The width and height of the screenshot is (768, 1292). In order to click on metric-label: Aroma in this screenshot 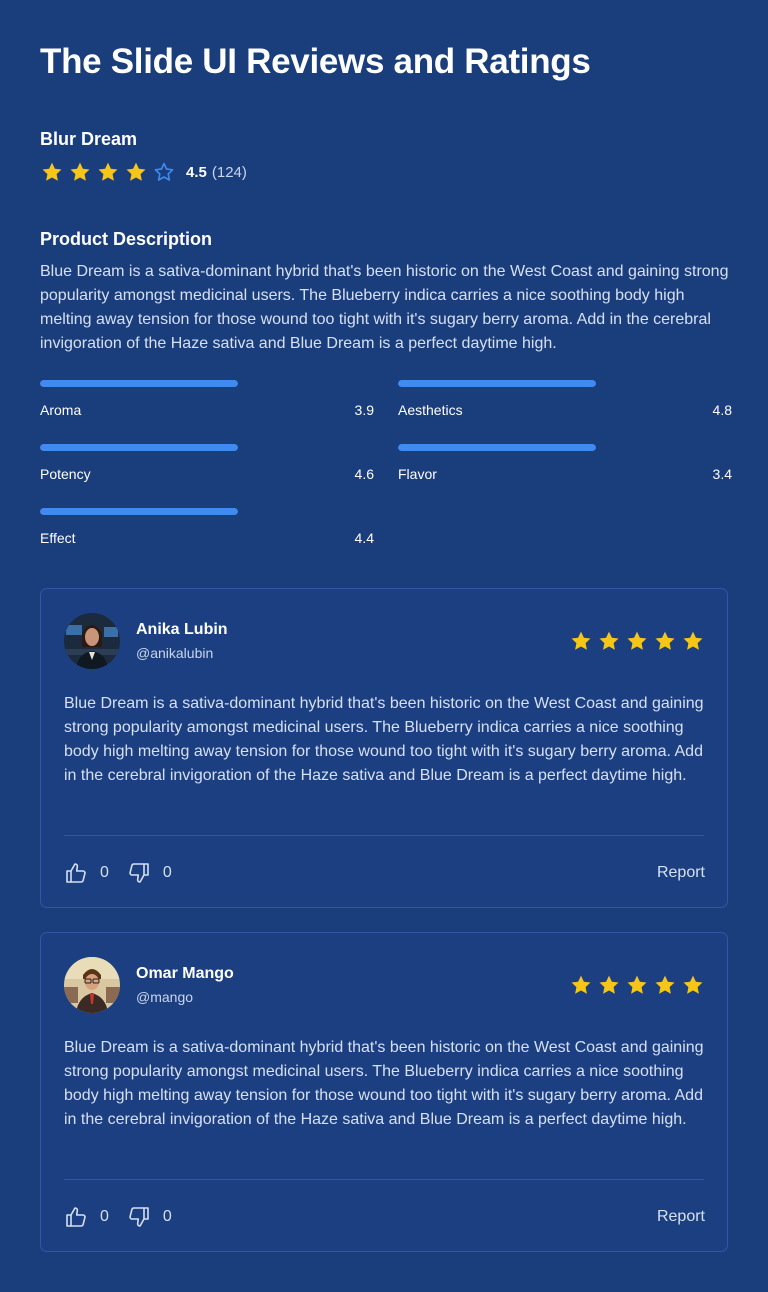, I will do `click(61, 410)`.